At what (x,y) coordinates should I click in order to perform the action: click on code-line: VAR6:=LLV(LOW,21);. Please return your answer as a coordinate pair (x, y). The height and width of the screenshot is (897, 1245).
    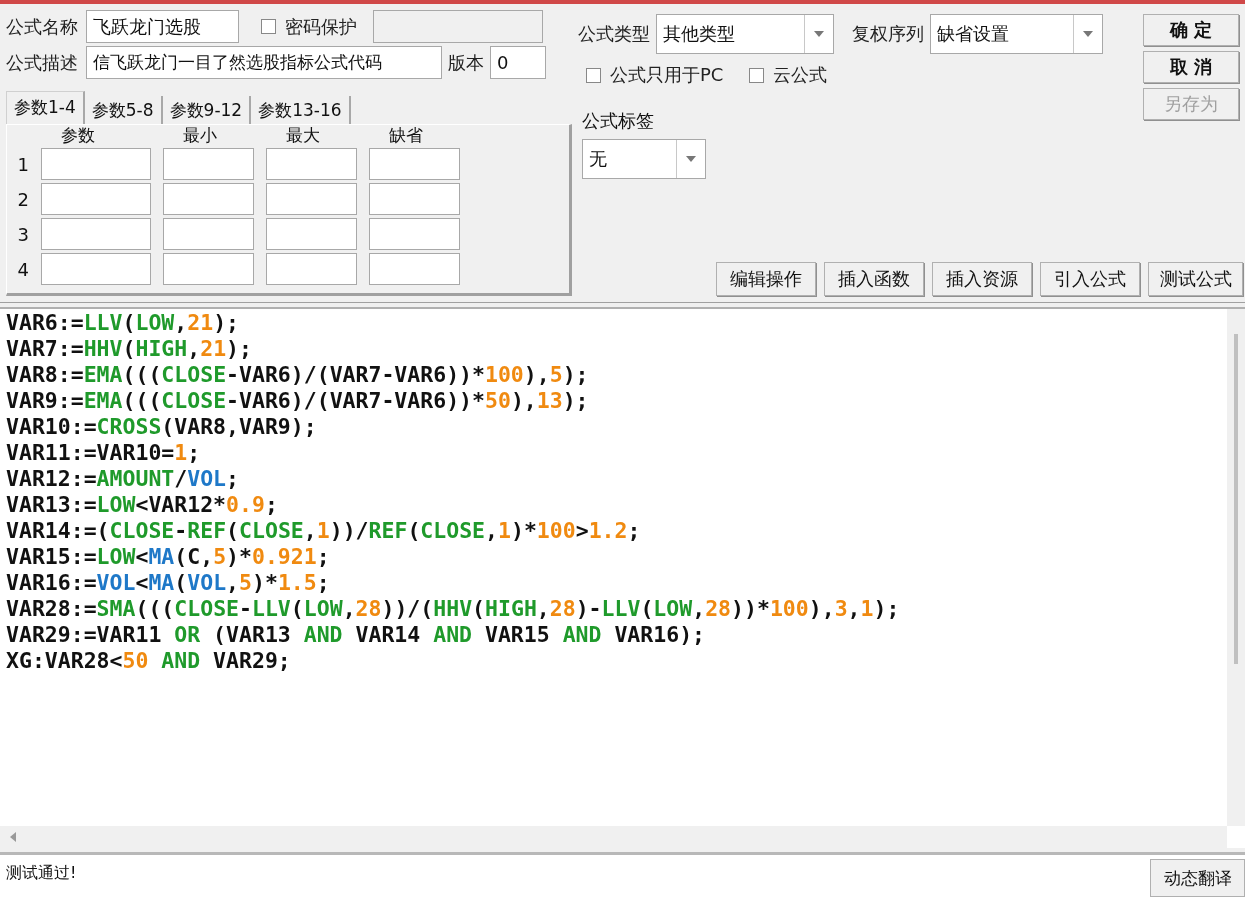
    Looking at the image, I should click on (123, 322).